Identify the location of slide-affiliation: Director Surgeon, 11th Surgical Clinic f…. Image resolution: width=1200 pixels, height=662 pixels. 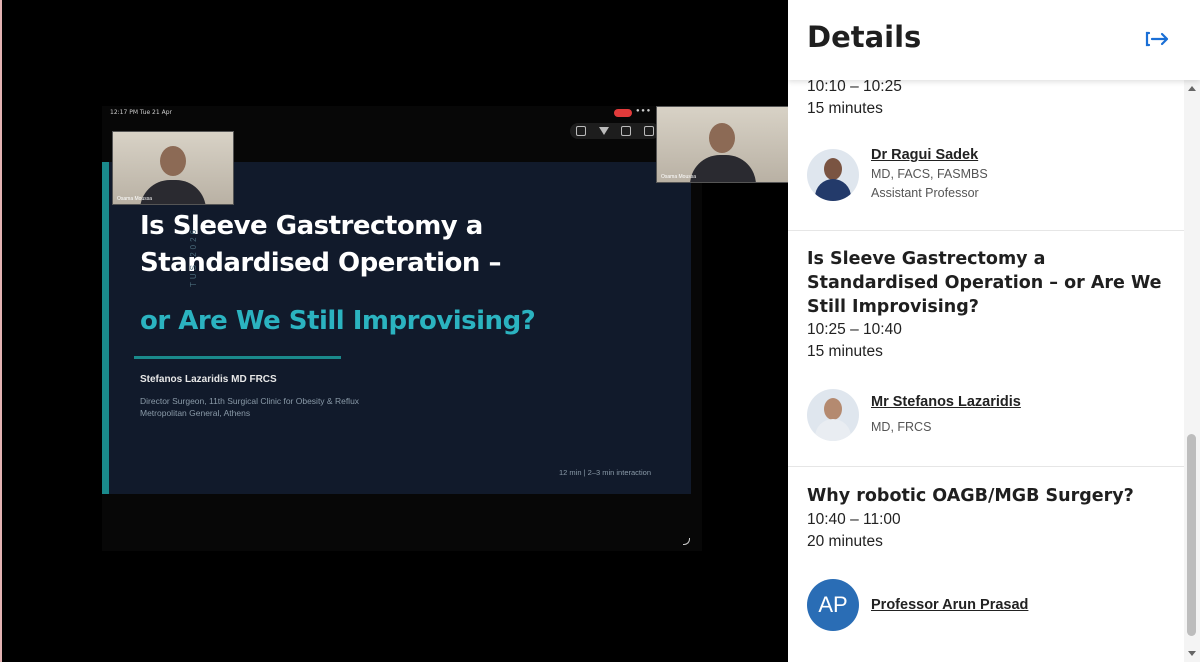
(249, 407).